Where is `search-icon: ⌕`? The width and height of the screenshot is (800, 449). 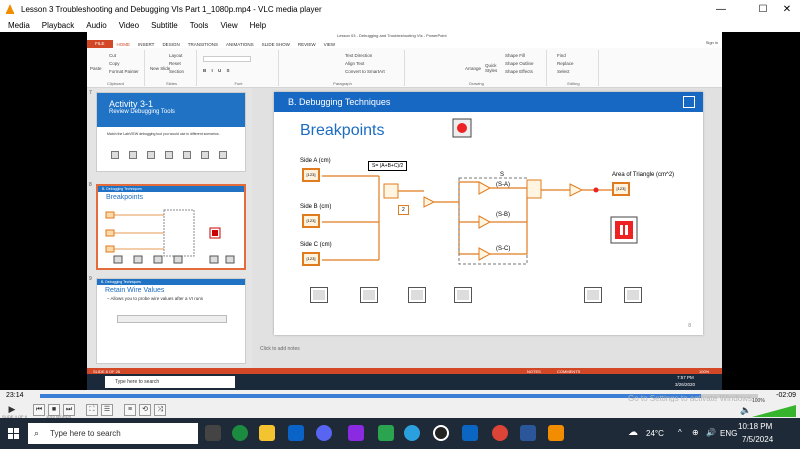 search-icon: ⌕ is located at coordinates (37, 433).